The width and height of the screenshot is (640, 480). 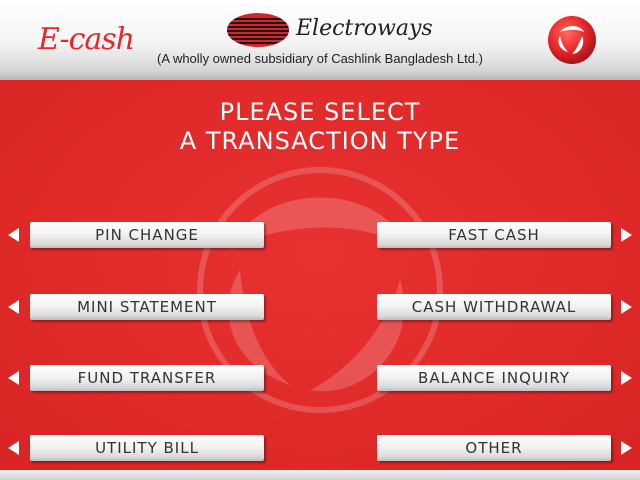 What do you see at coordinates (320, 112) in the screenshot?
I see `title-line-1: PLEASE SELECT` at bounding box center [320, 112].